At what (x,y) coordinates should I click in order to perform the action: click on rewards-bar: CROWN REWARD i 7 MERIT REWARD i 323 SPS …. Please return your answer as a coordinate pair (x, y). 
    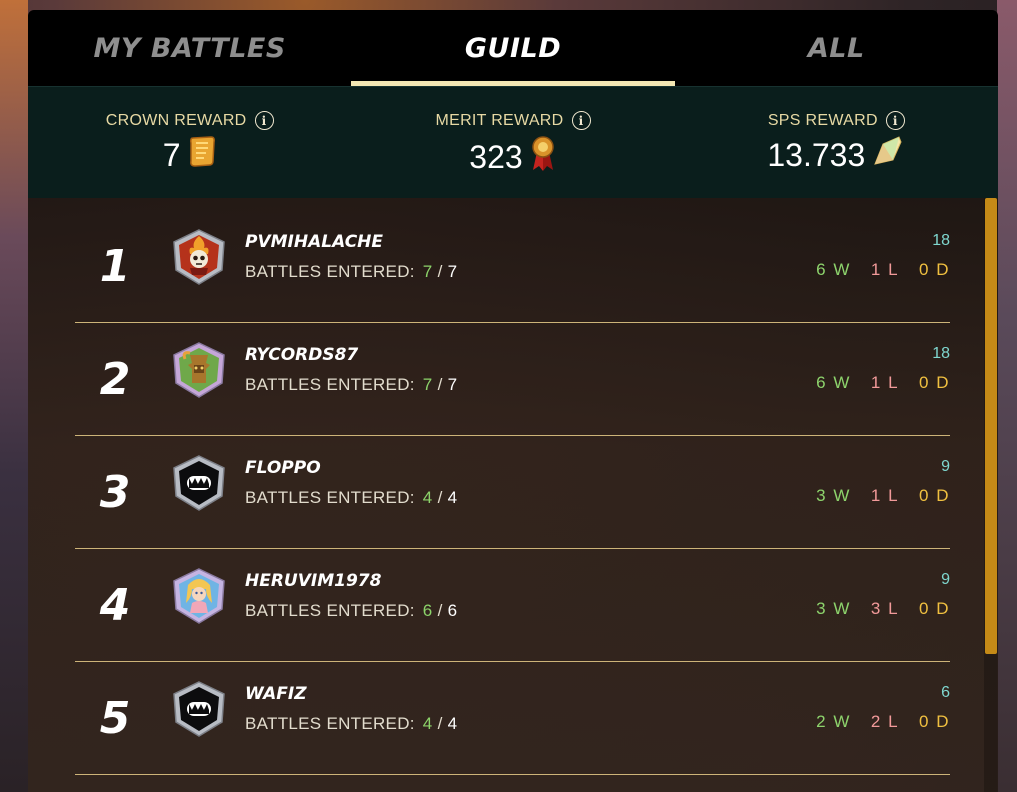
    Looking at the image, I should click on (513, 142).